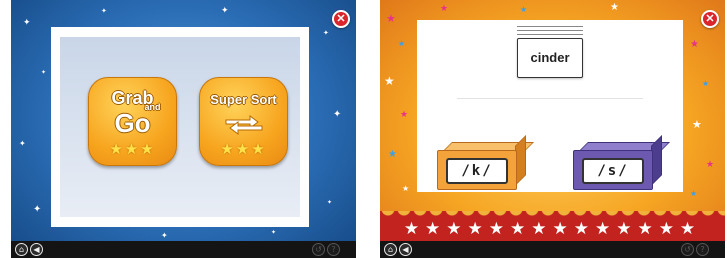 Image resolution: width=727 pixels, height=258 pixels. Describe the element at coordinates (477, 171) in the screenshot. I see `sound-box-label: /k/` at that location.